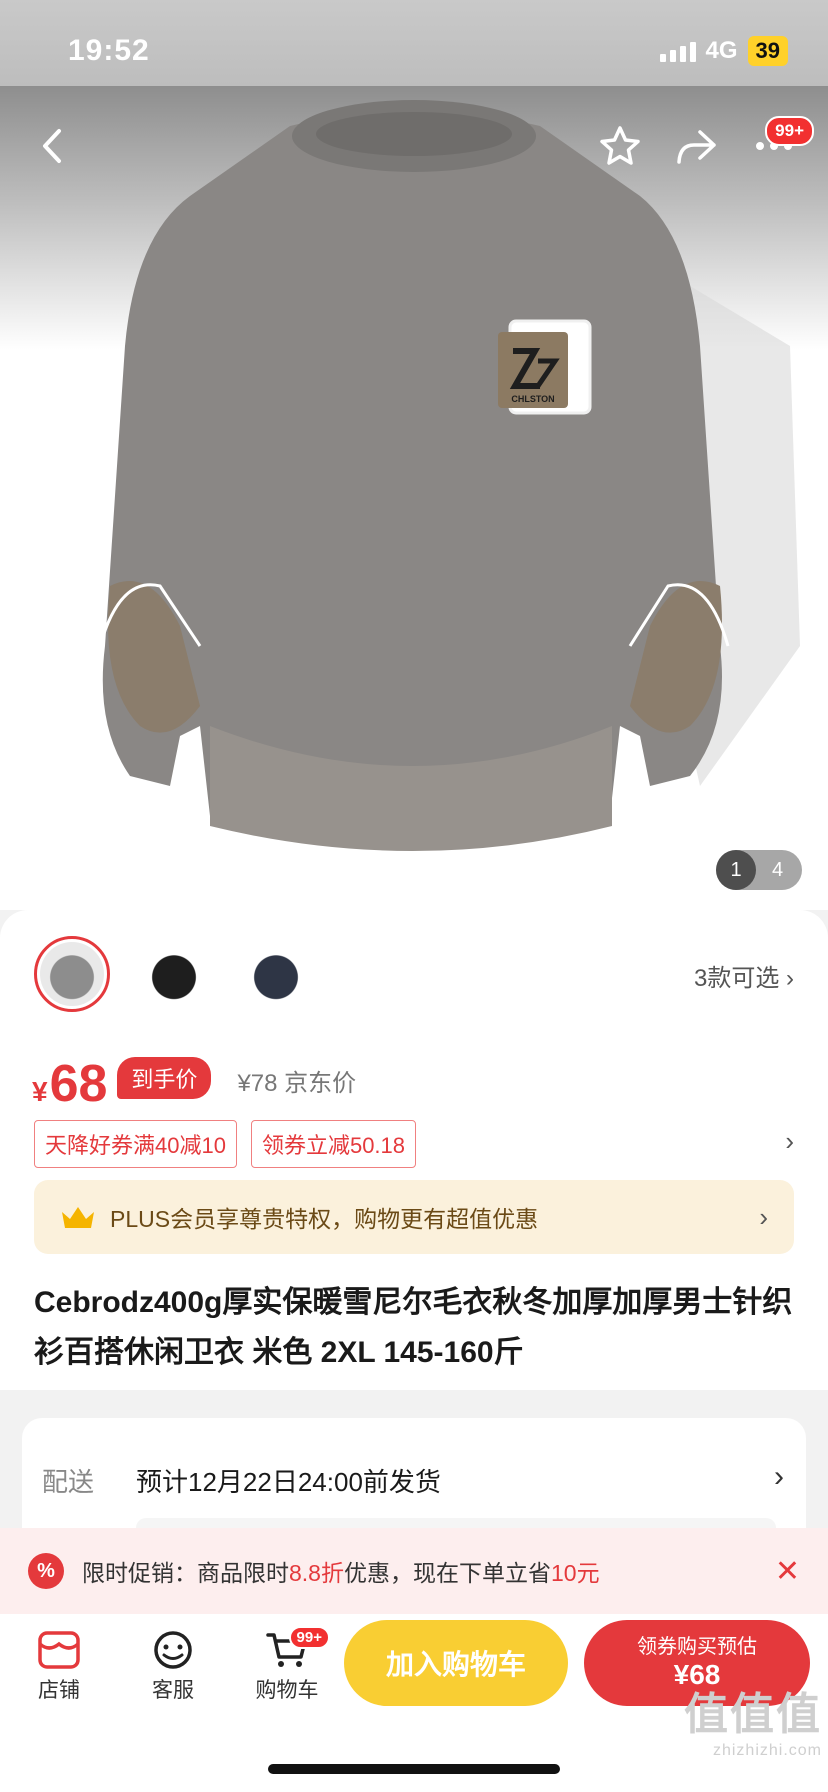 The image size is (828, 1792). Describe the element at coordinates (677, 51) in the screenshot. I see `signal-icon` at that location.